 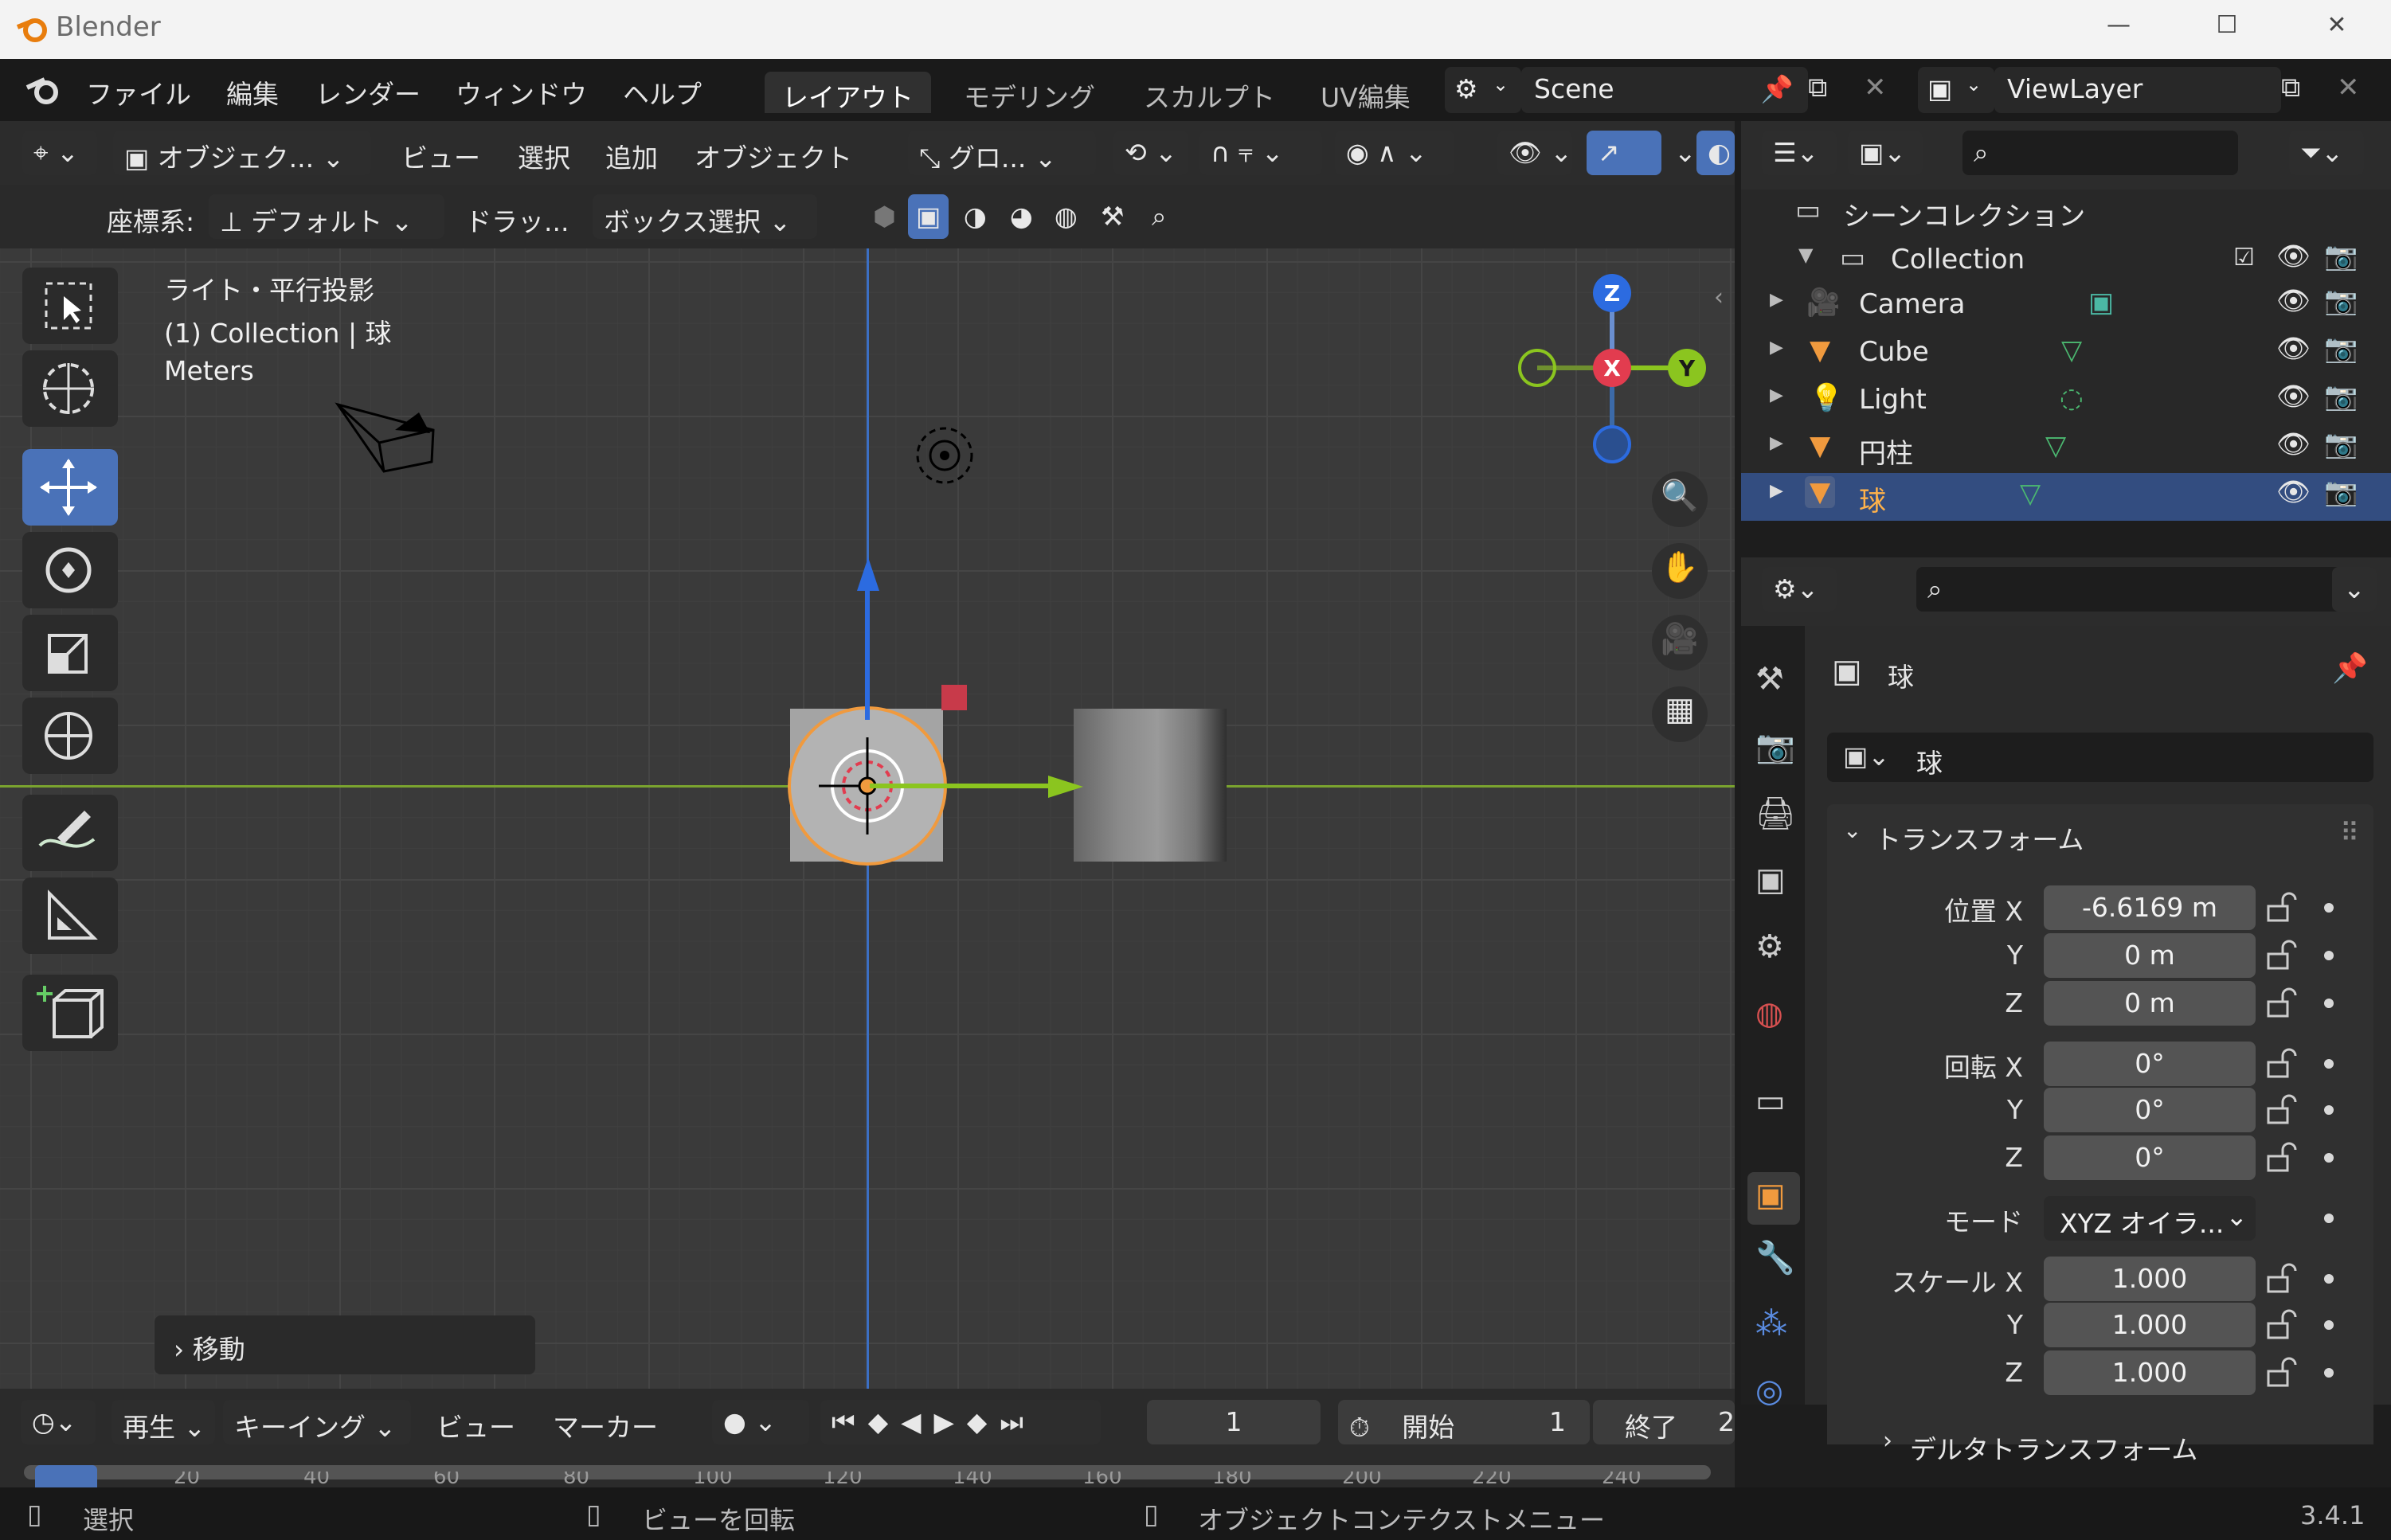 I want to click on last-operator-panel: › 移動, so click(x=345, y=1344).